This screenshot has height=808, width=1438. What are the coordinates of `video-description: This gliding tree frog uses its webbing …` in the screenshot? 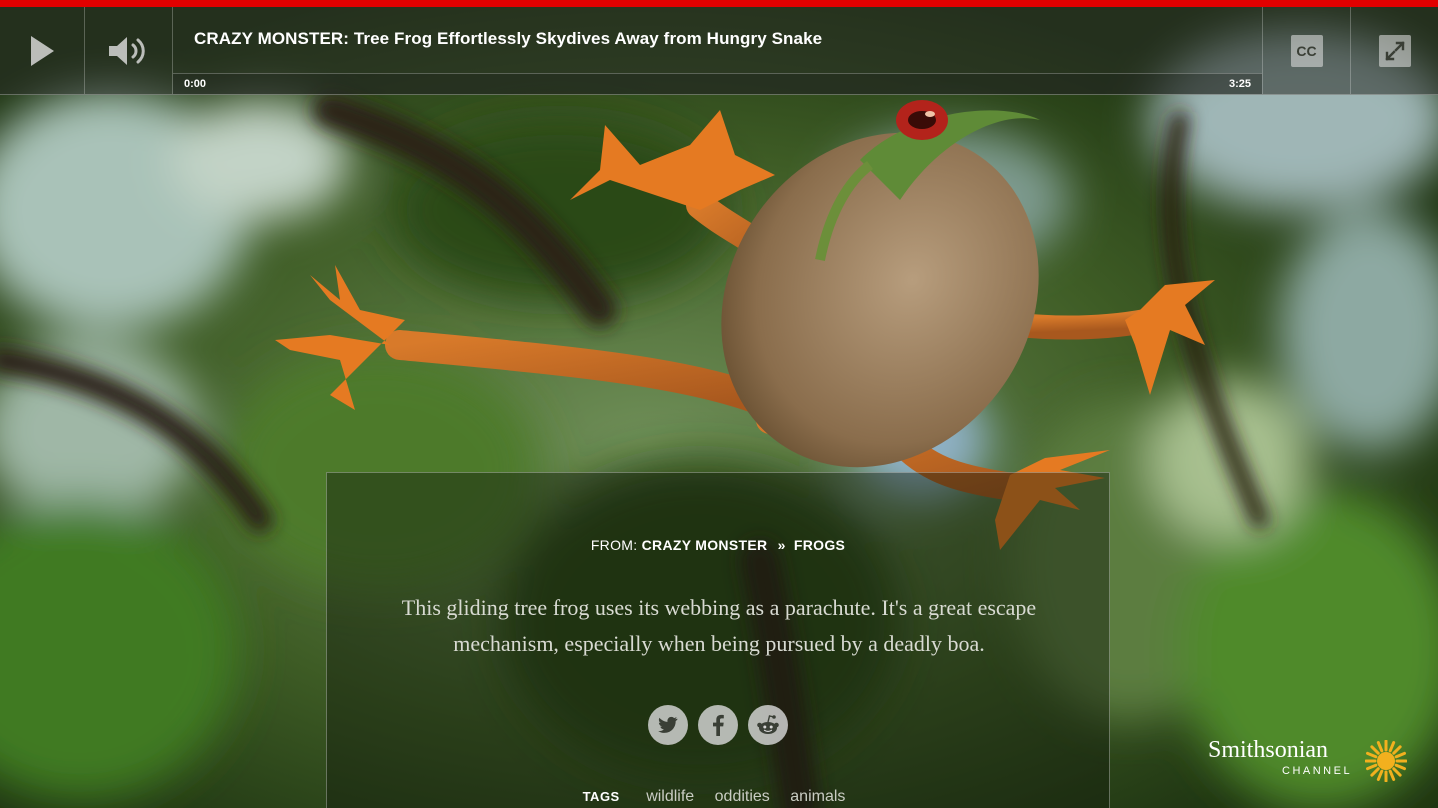 It's located at (719, 625).